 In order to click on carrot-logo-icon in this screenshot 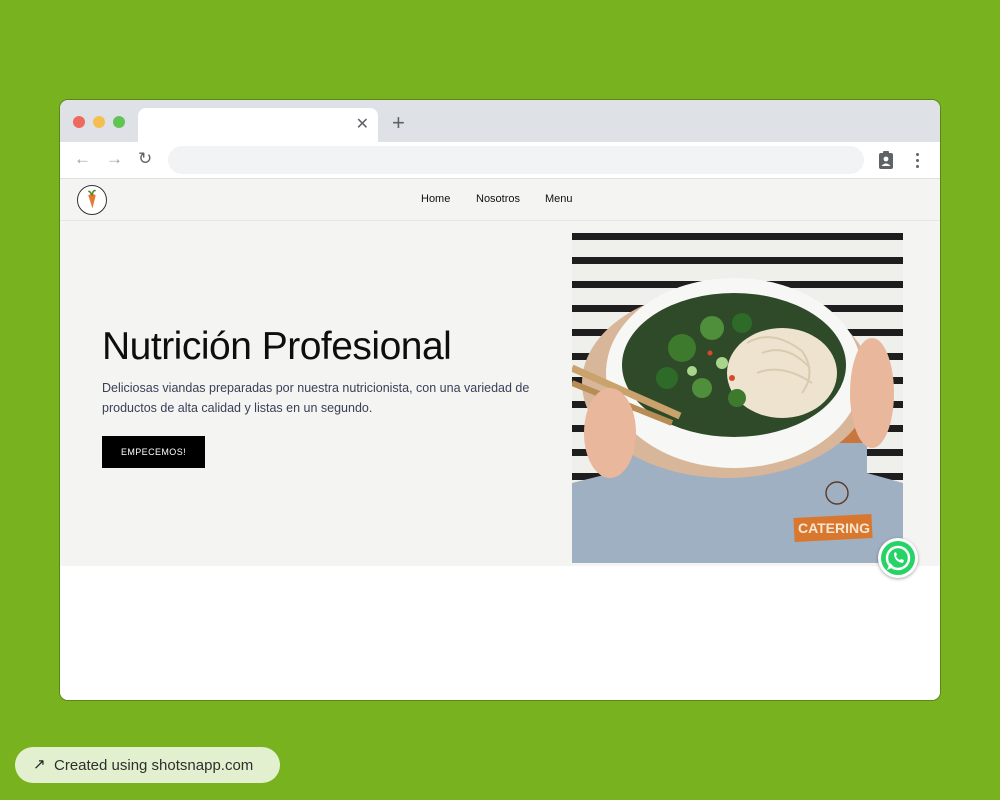, I will do `click(92, 200)`.